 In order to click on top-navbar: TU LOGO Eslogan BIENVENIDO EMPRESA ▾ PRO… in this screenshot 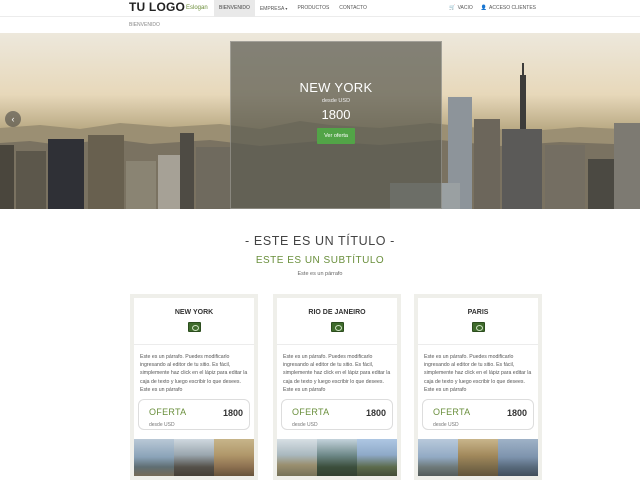, I will do `click(320, 8)`.